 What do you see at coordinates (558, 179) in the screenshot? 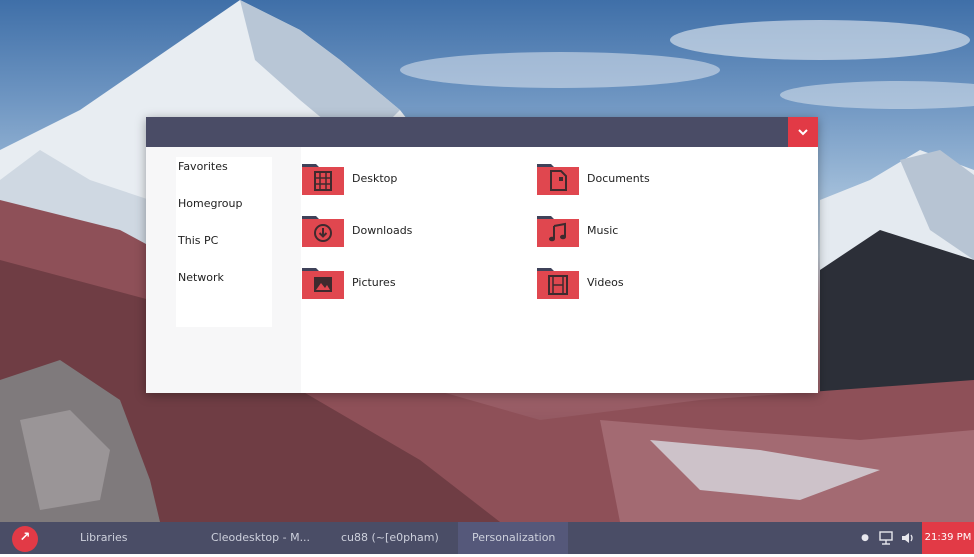
I see `documents-folder-icon` at bounding box center [558, 179].